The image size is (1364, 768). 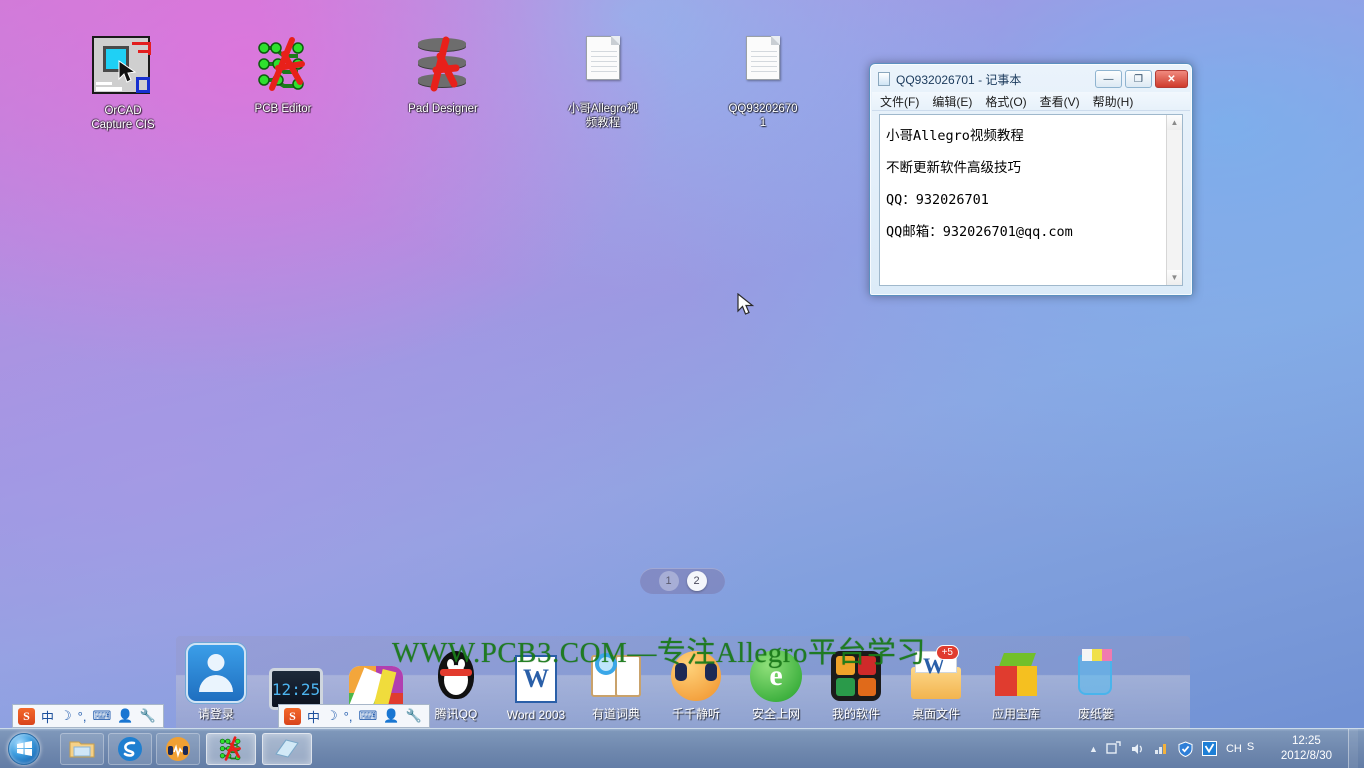 What do you see at coordinates (1114, 749) in the screenshot?
I see `action-center-icon` at bounding box center [1114, 749].